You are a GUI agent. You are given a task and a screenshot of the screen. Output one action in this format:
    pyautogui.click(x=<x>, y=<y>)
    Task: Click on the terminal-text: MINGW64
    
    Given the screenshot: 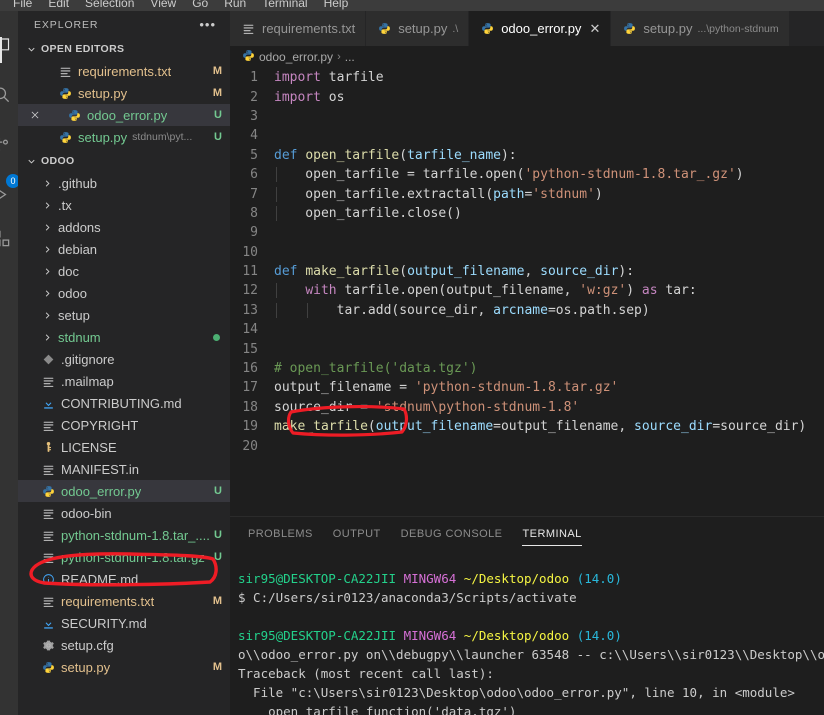 What is the action you would take?
    pyautogui.click(x=433, y=635)
    